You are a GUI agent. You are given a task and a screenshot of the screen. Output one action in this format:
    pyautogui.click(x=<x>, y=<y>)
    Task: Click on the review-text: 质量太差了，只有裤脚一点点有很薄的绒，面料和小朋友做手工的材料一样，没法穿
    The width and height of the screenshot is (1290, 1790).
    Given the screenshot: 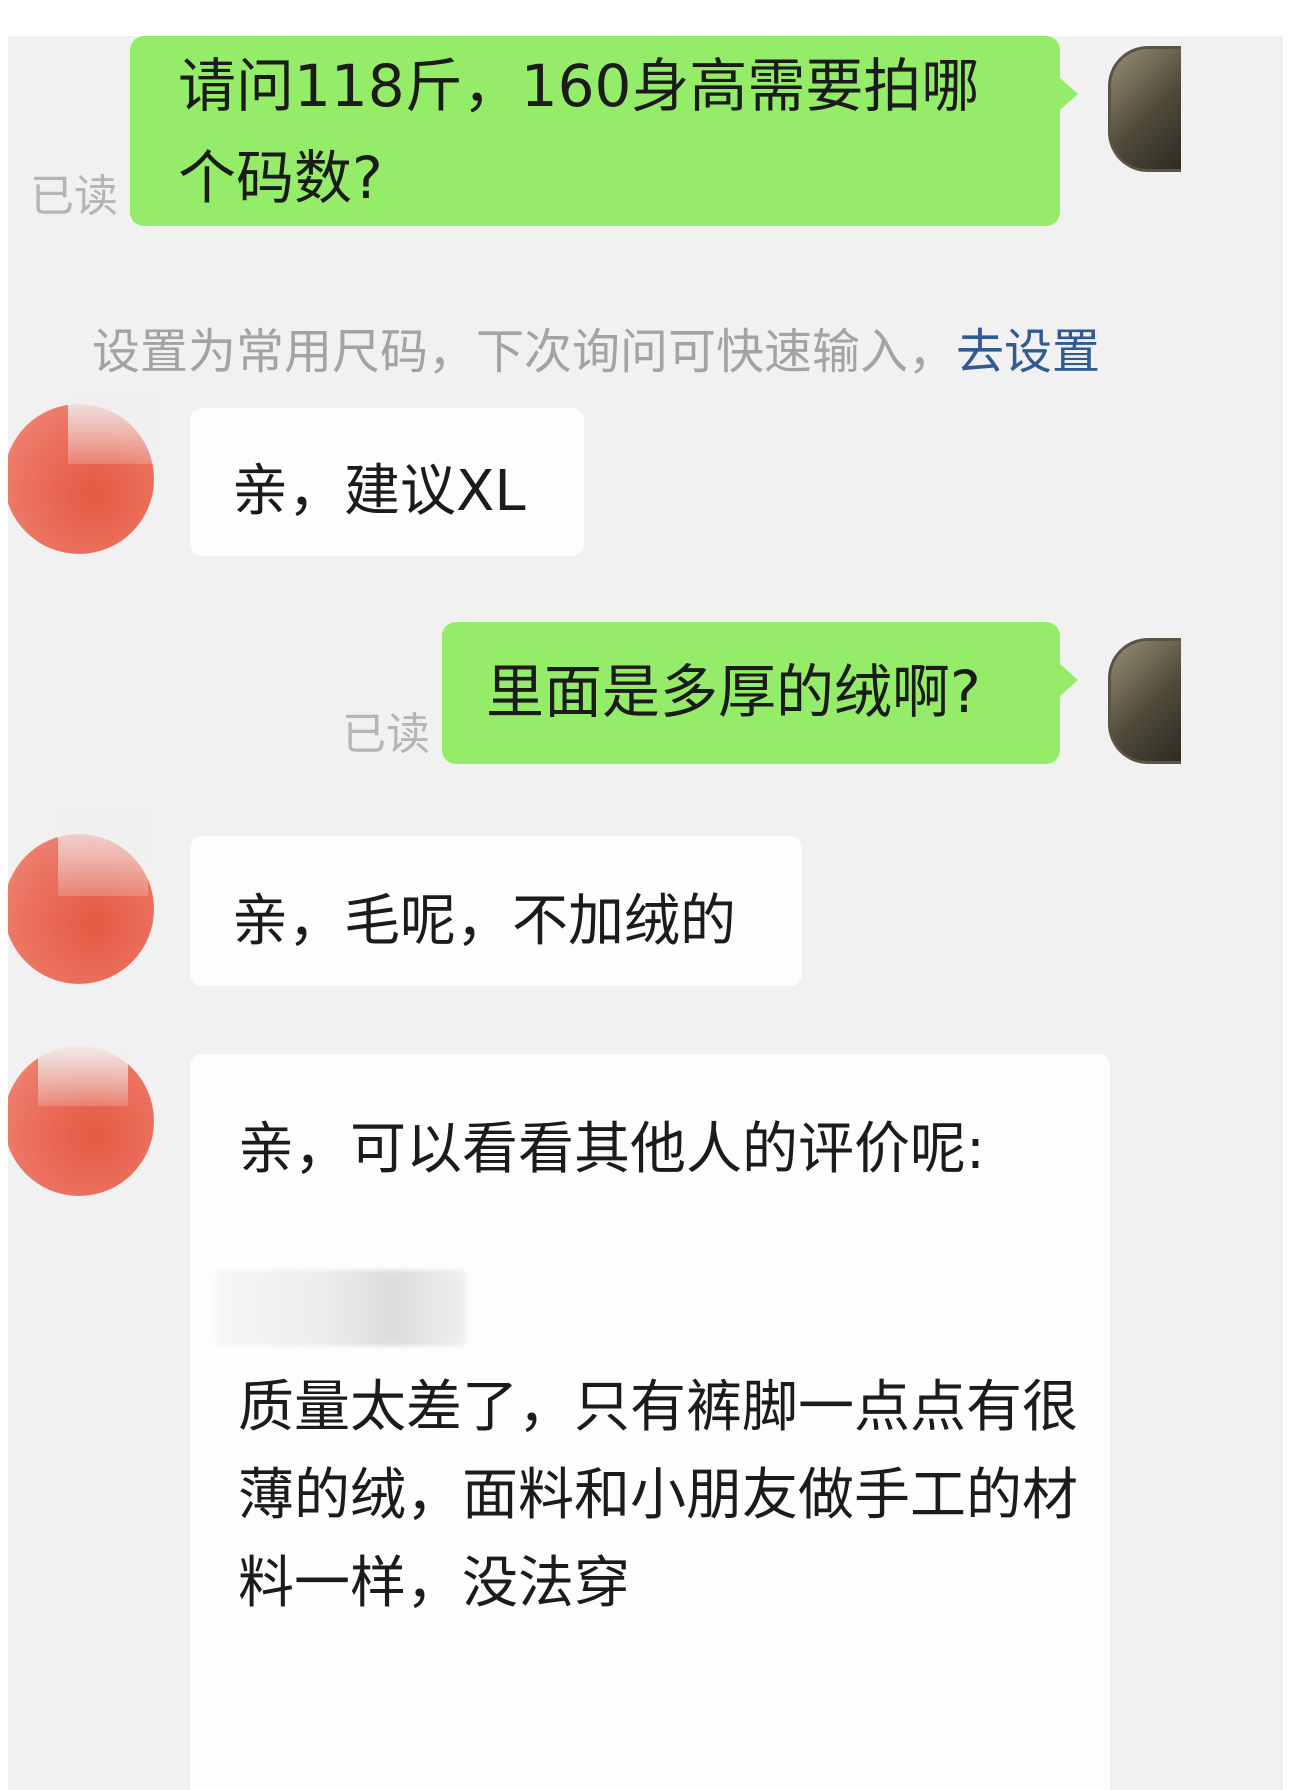 What is the action you would take?
    pyautogui.click(x=658, y=1495)
    